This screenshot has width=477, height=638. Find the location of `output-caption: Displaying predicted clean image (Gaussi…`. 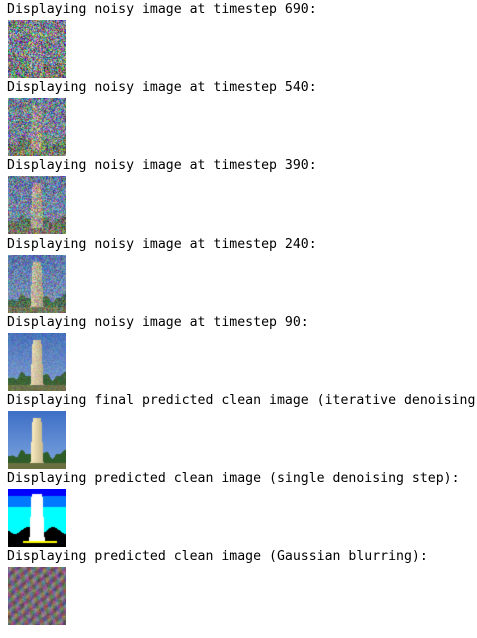

output-caption: Displaying predicted clean image (Gaussi… is located at coordinates (217, 557).